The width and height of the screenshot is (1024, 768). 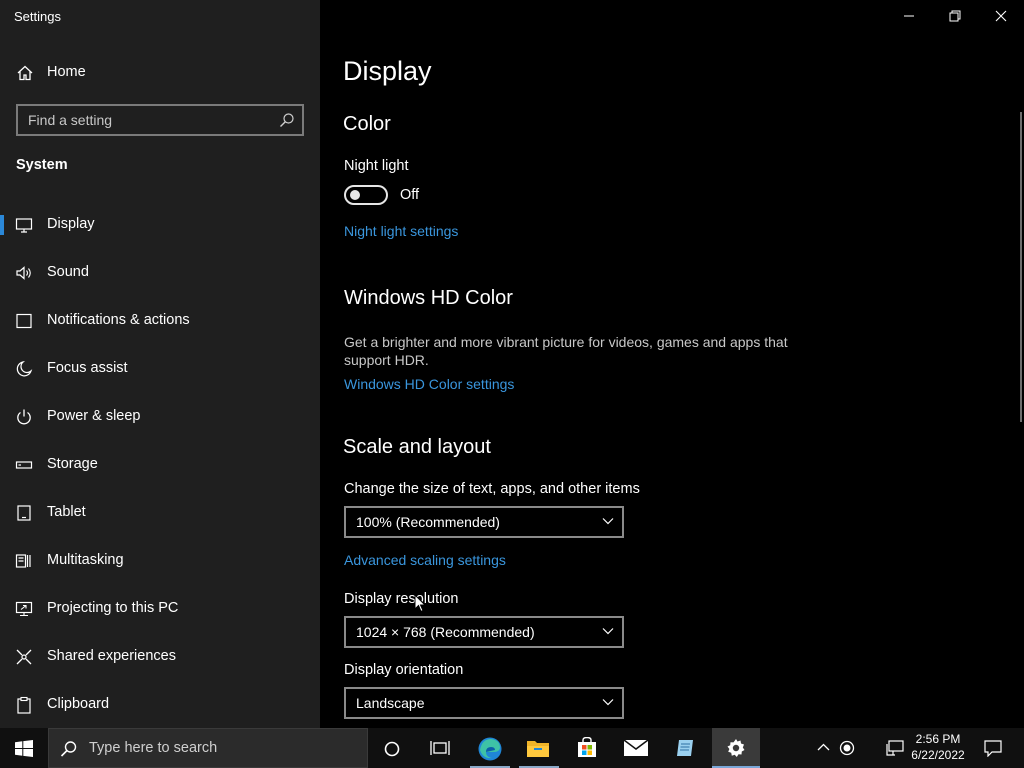 What do you see at coordinates (111, 656) in the screenshot?
I see `sidebar-item-label: Shared experiences` at bounding box center [111, 656].